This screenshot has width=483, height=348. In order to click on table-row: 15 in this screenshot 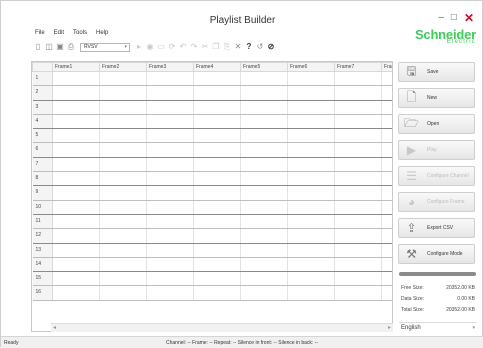, I will do `click(212, 279)`.